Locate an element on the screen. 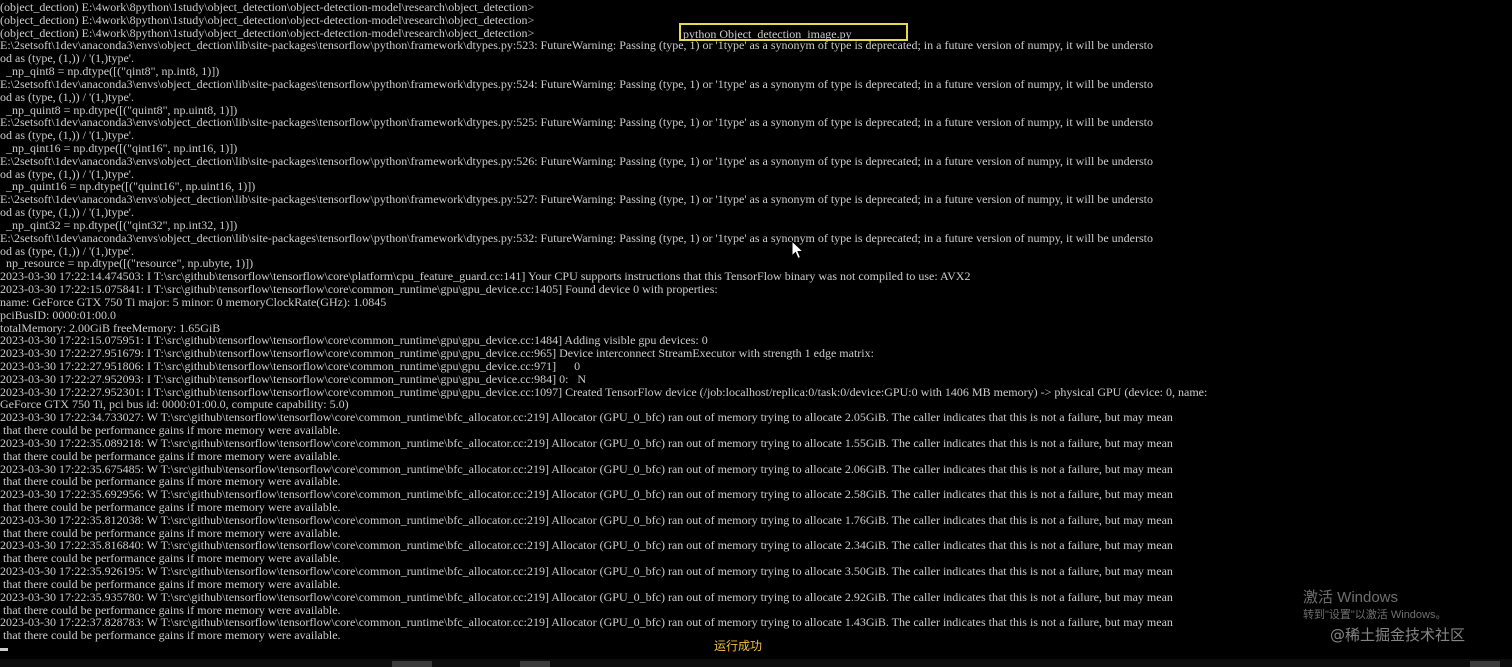 The height and width of the screenshot is (667, 1512). highlighted-command: python Object_detection_image.py is located at coordinates (767, 34).